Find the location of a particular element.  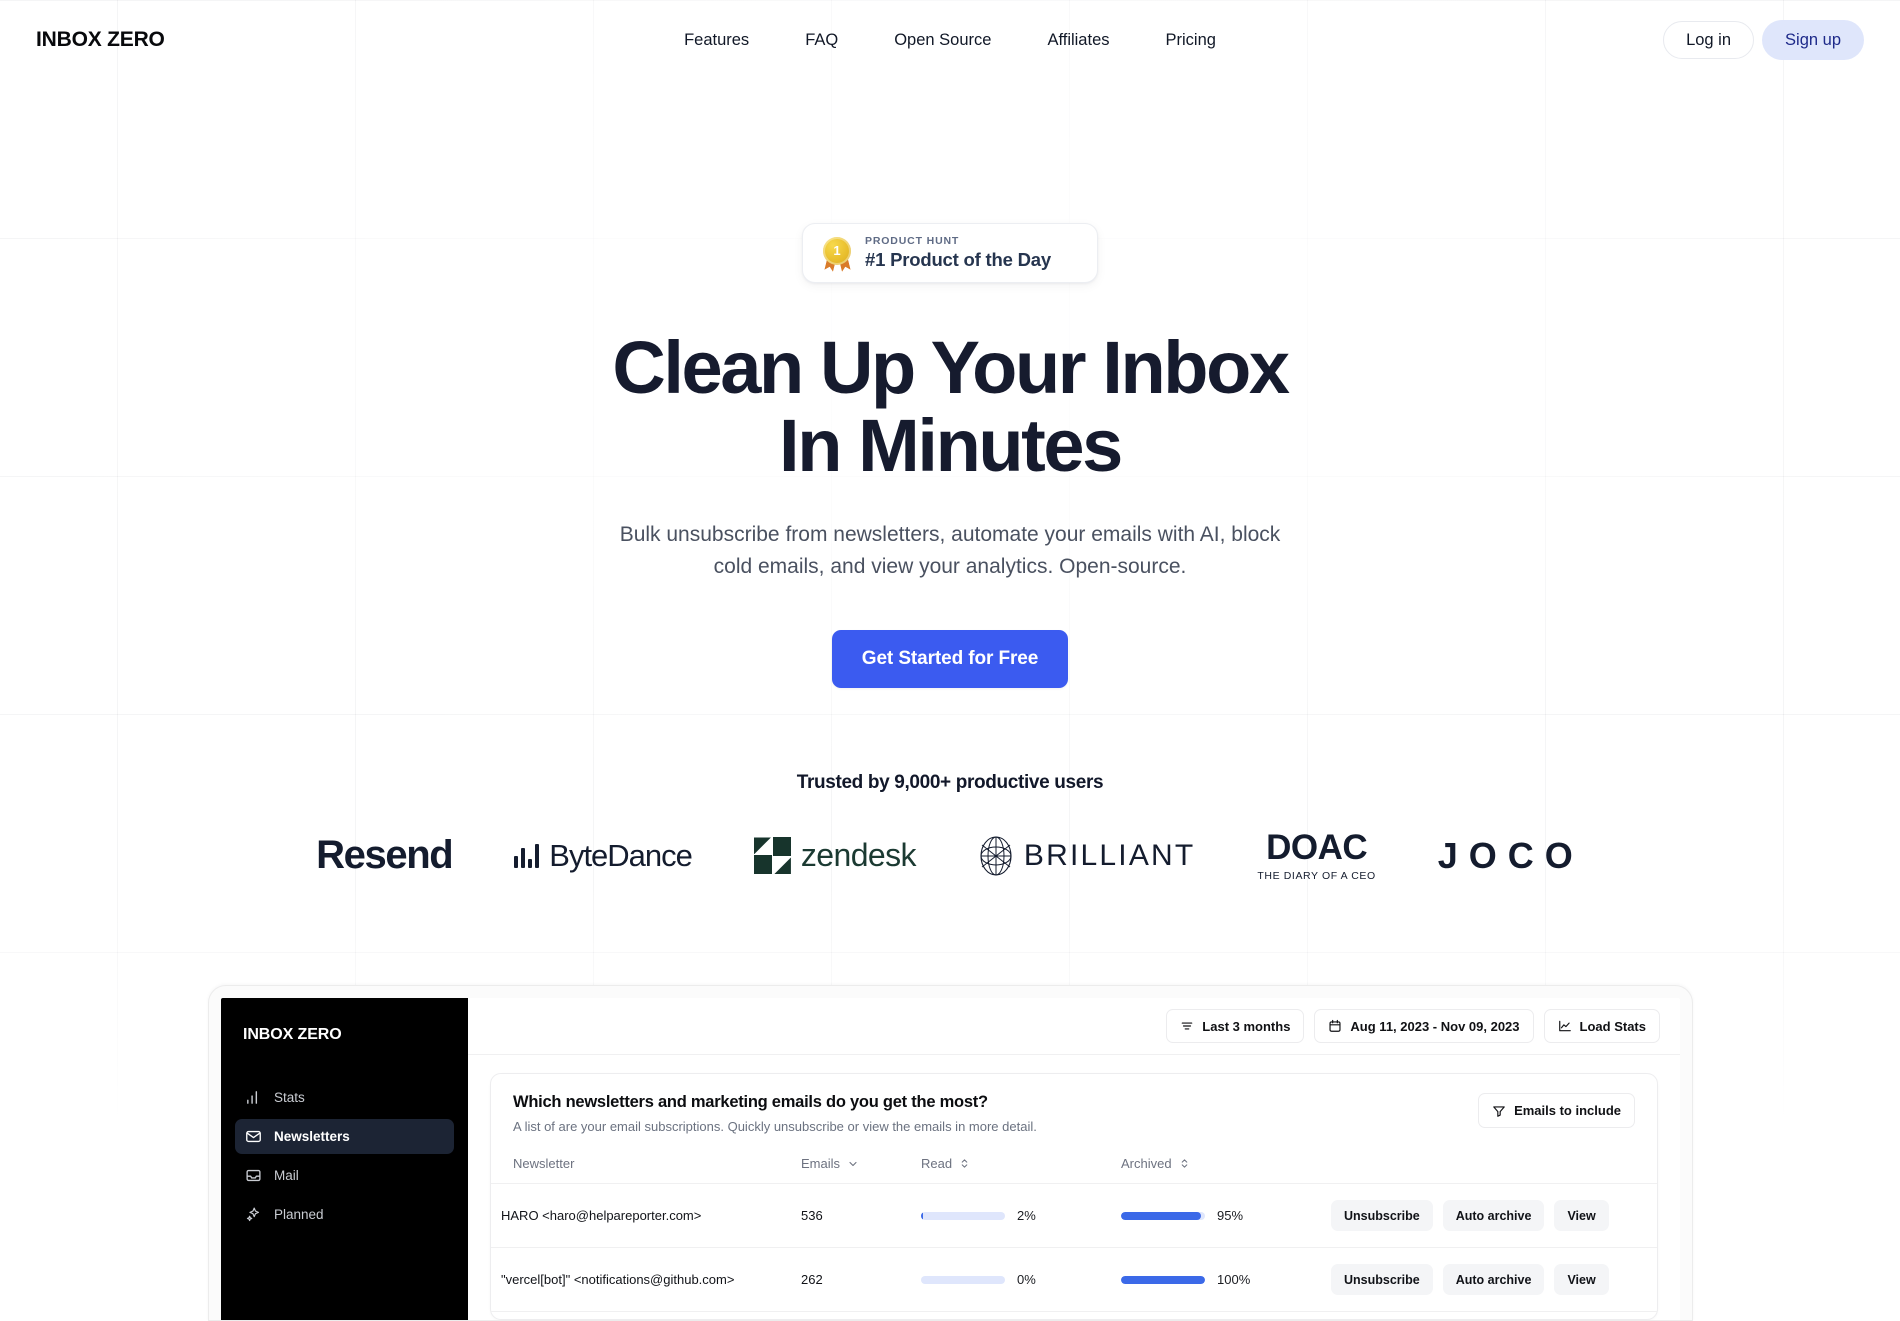

sparkles-icon is located at coordinates (253, 1214).